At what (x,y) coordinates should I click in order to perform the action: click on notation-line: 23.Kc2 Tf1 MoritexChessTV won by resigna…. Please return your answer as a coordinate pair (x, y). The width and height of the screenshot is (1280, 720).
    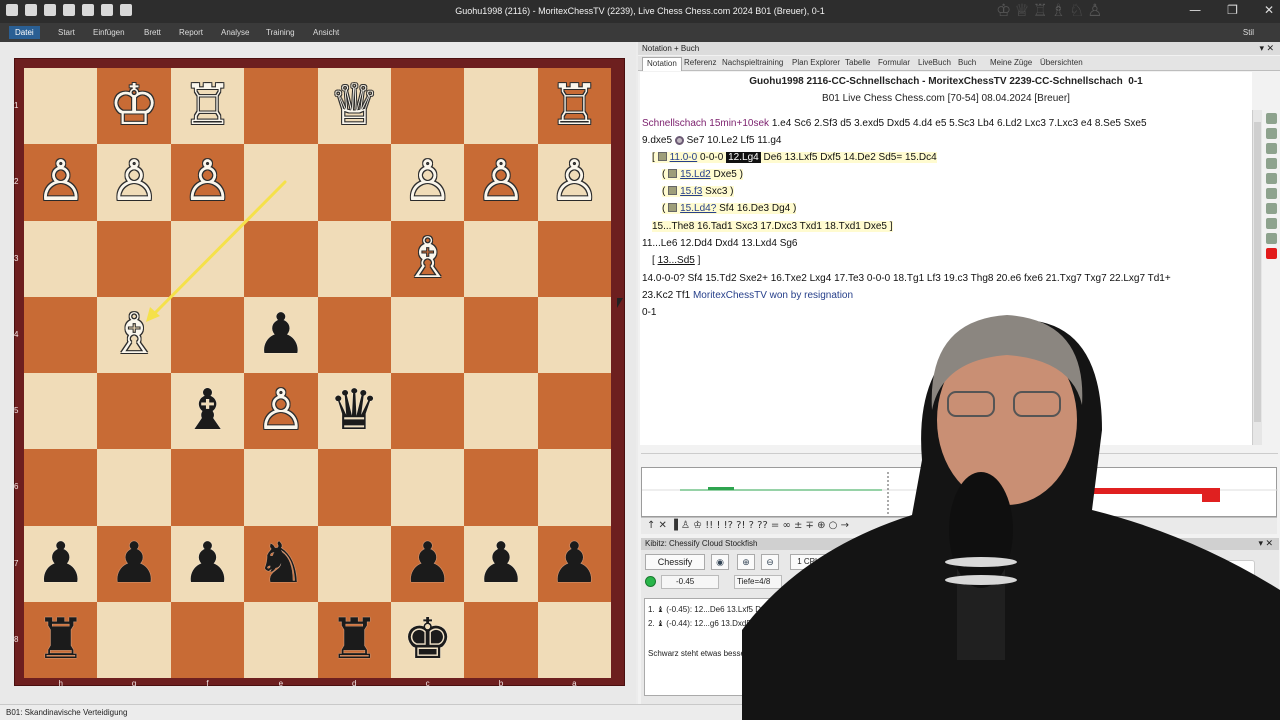
    Looking at the image, I should click on (747, 295).